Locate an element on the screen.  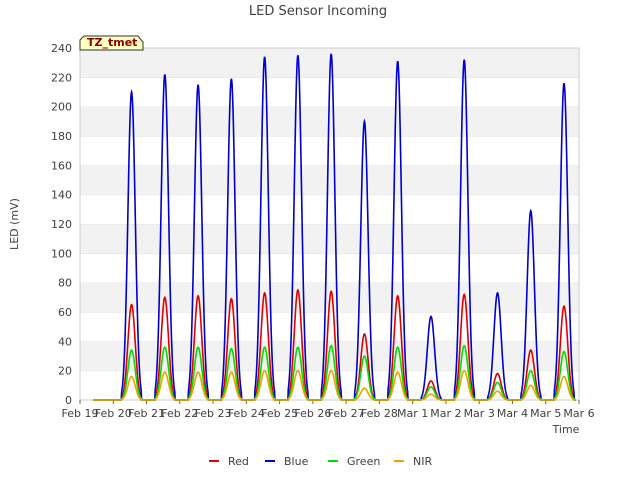
x-tick-label: Mar 3 is located at coordinates (479, 413).